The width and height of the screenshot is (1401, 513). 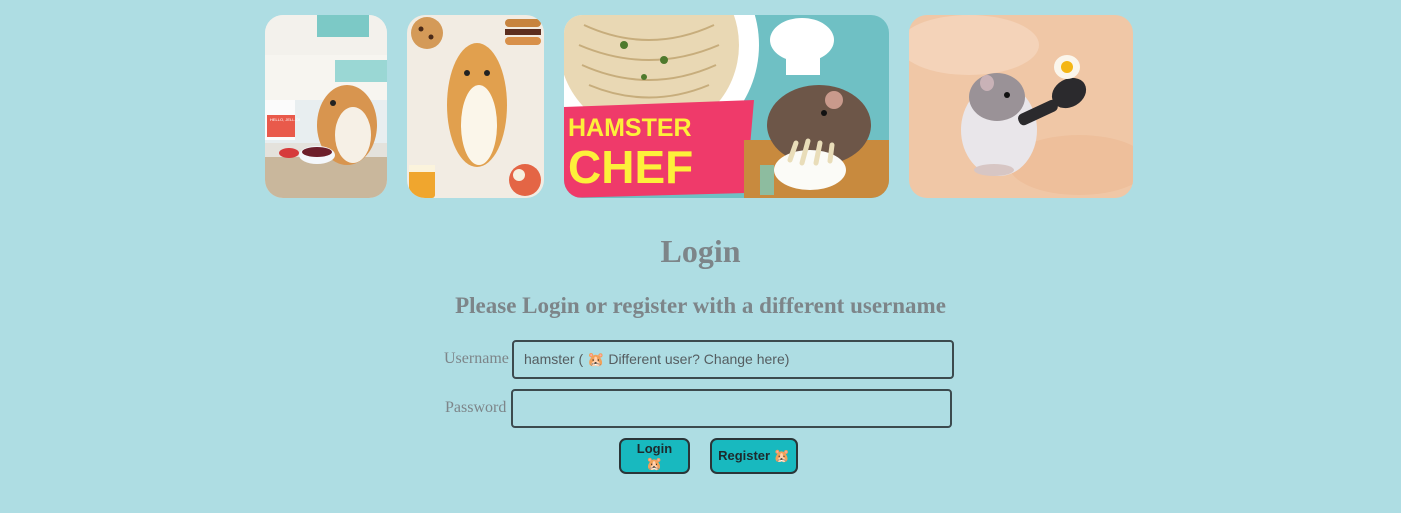 What do you see at coordinates (326, 106) in the screenshot?
I see `hamster-kitchen-photo: HELLO, JELL-O!` at bounding box center [326, 106].